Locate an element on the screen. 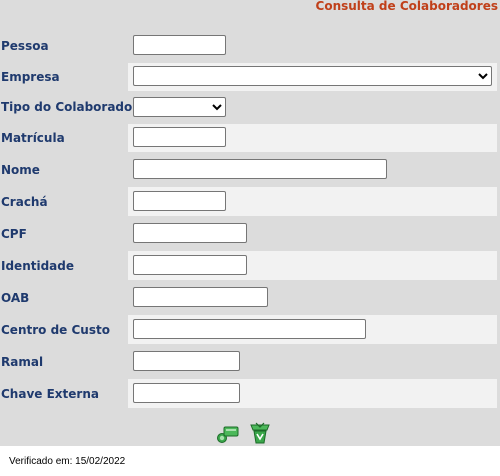 This screenshot has width=500, height=476. matricula-cell is located at coordinates (312, 138).